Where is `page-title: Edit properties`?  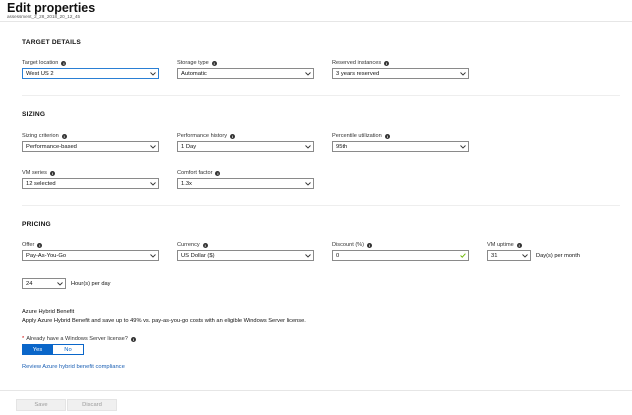 page-title: Edit properties is located at coordinates (51, 8).